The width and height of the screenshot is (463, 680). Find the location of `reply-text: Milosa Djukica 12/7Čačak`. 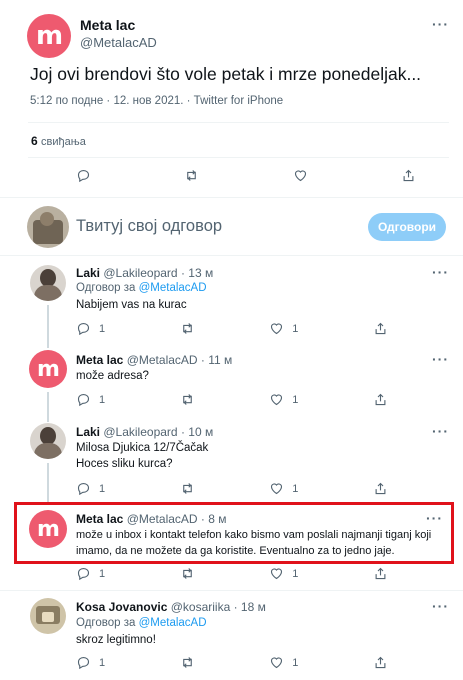

reply-text: Milosa Djukica 12/7Čačak is located at coordinates (142, 448).